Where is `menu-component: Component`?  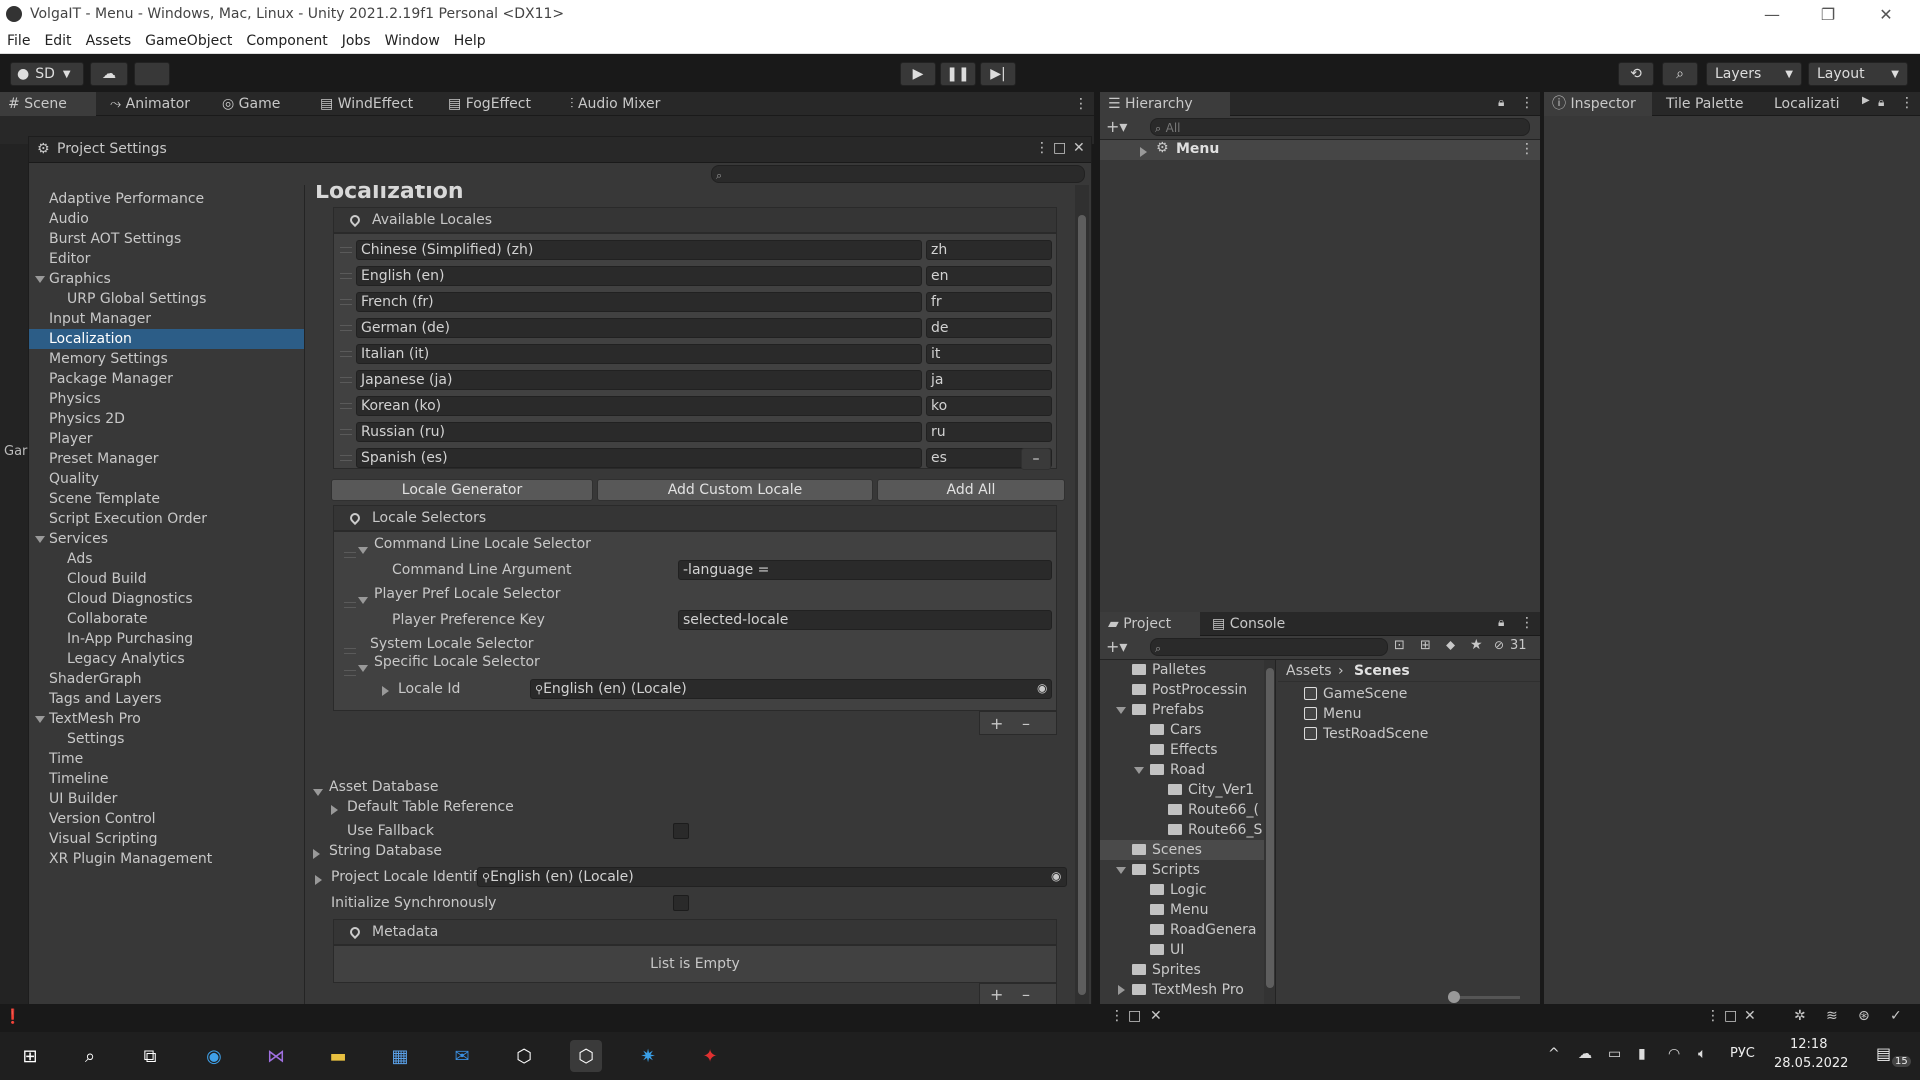
menu-component: Component is located at coordinates (286, 41).